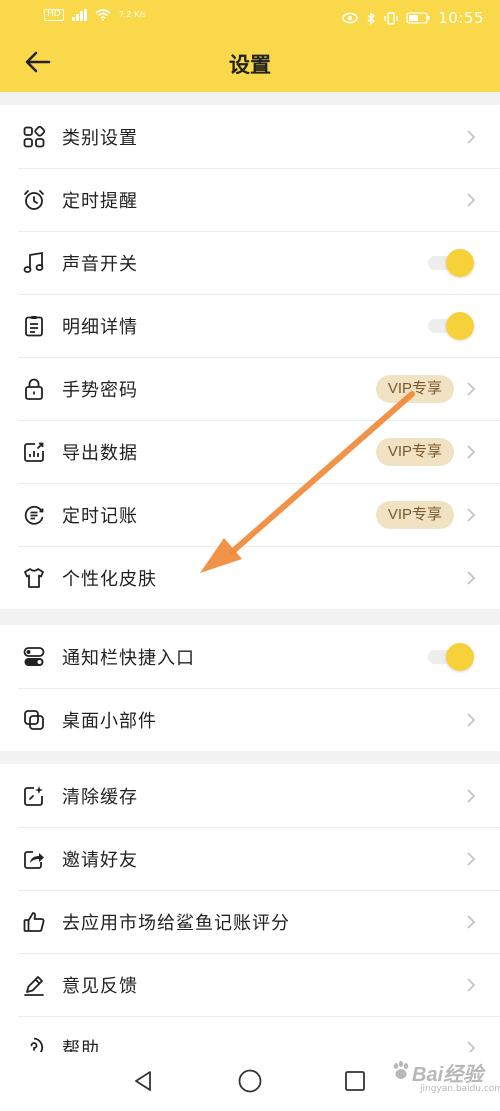  What do you see at coordinates (34, 389) in the screenshot?
I see `lock-icon` at bounding box center [34, 389].